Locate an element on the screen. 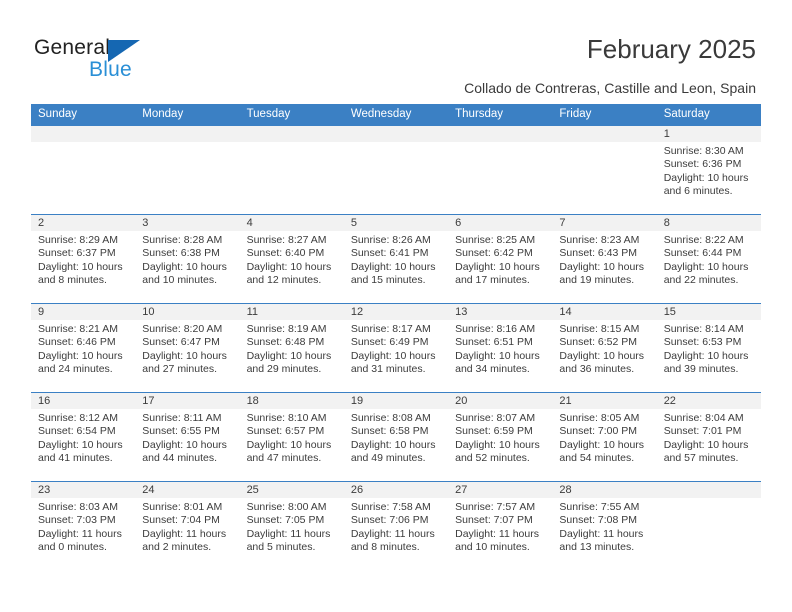  day-number: 26 is located at coordinates (357, 490).